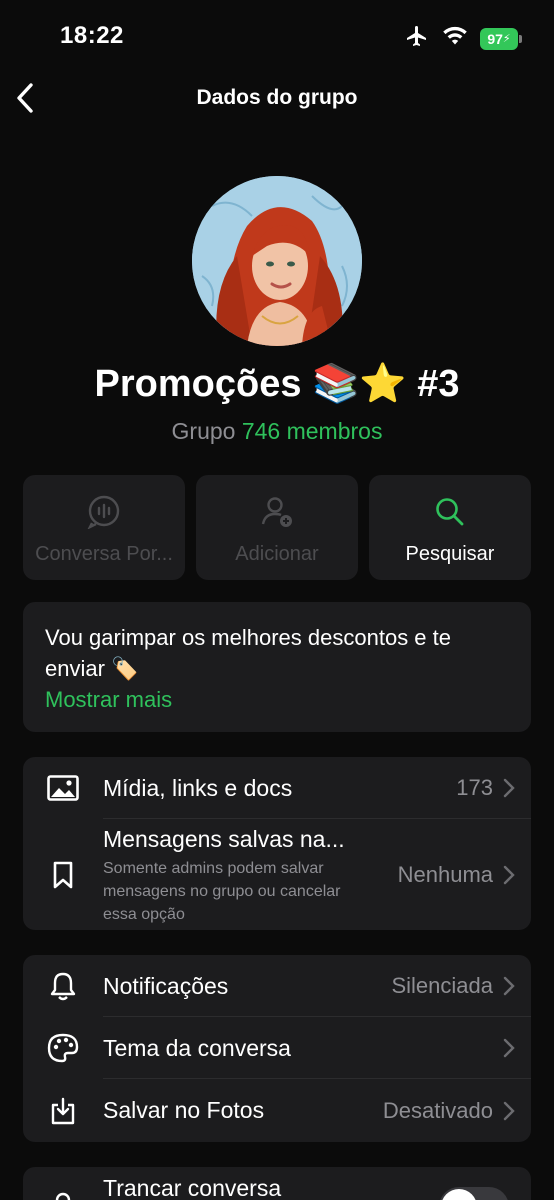 The width and height of the screenshot is (554, 1200). What do you see at coordinates (450, 554) in the screenshot?
I see `search-label: Pesquisar` at bounding box center [450, 554].